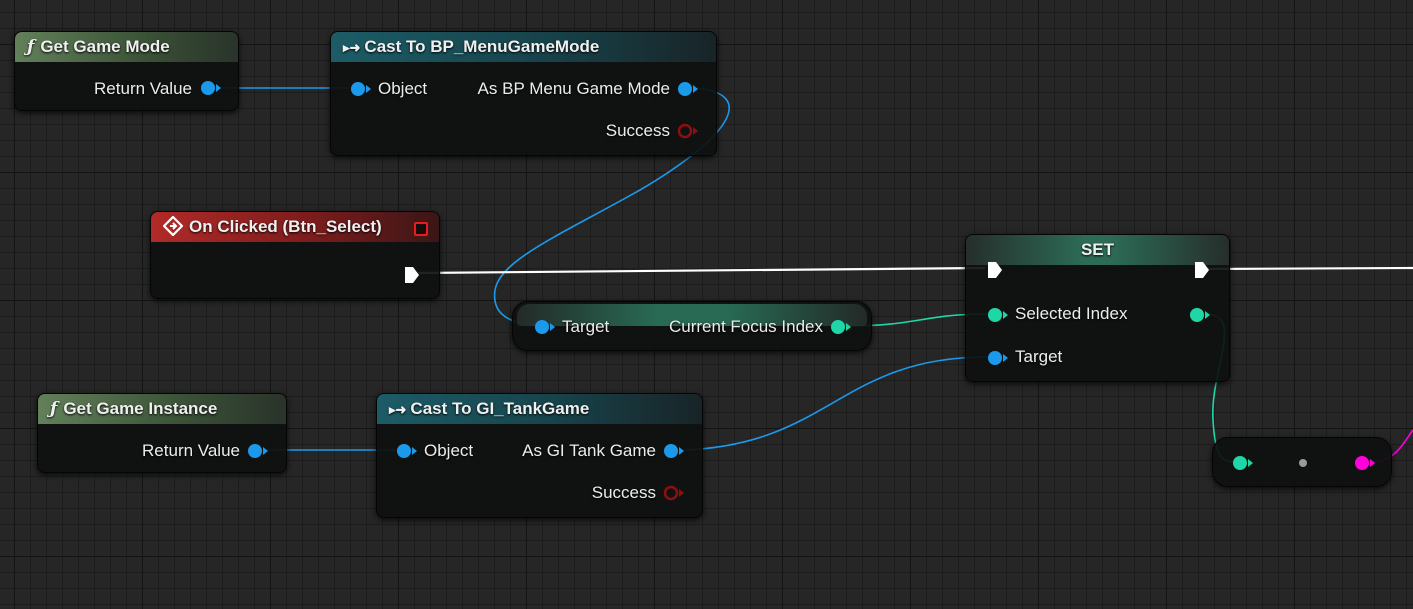 This screenshot has height=609, width=1413. I want to click on node-header: ƒ Get Game Instance, so click(162, 409).